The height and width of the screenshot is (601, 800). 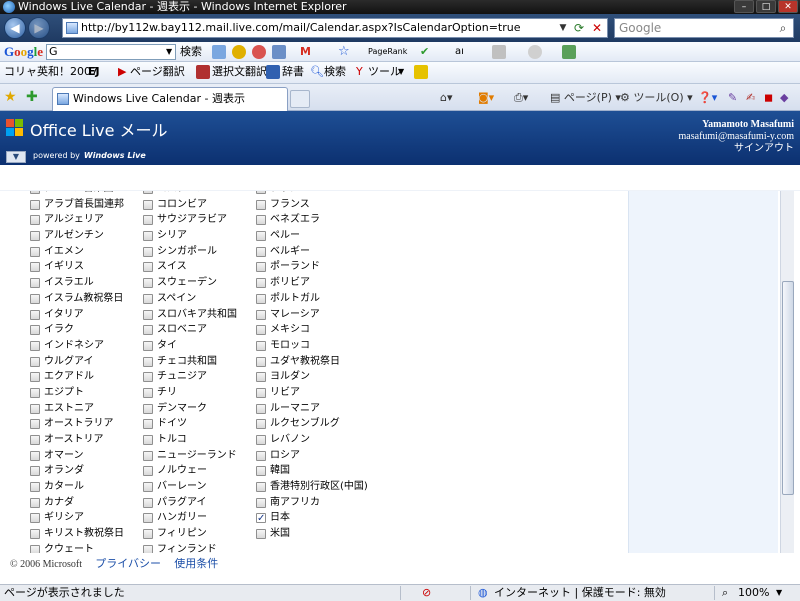 What do you see at coordinates (190, 220) in the screenshot?
I see `holiday-option: サウジアラビア` at bounding box center [190, 220].